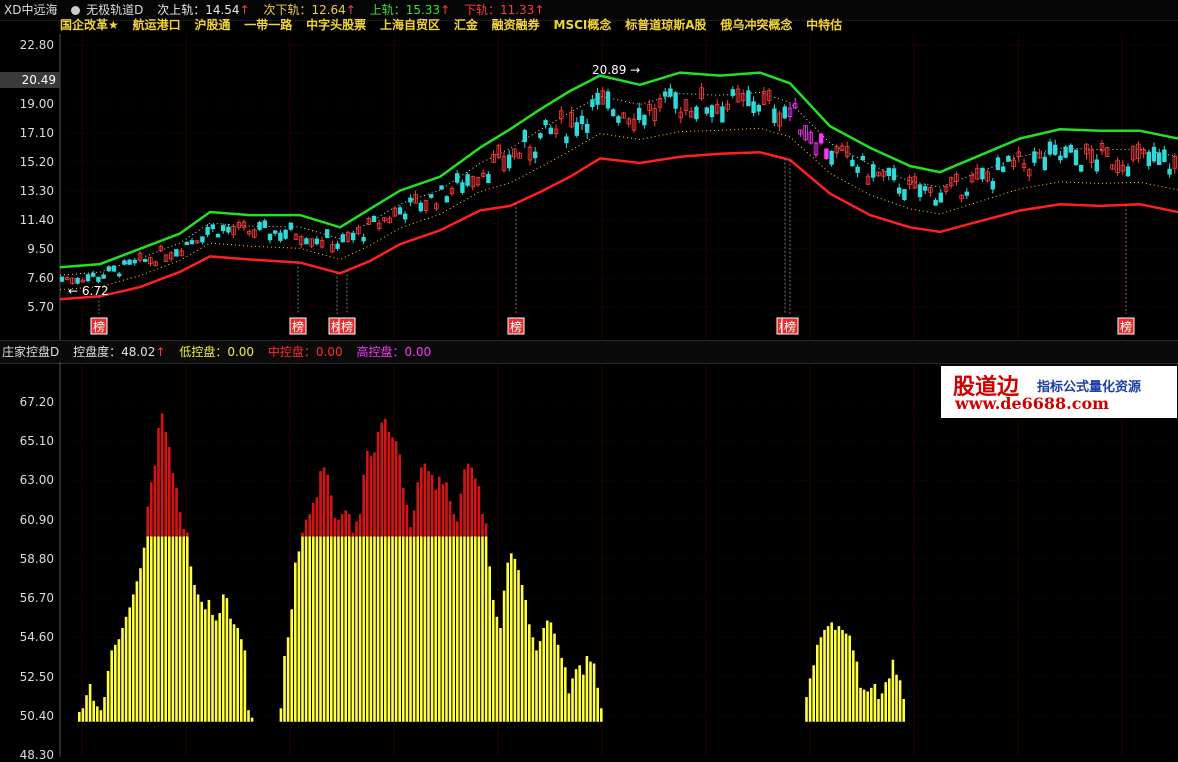 The width and height of the screenshot is (1178, 762). Describe the element at coordinates (516, 25) in the screenshot. I see `tag-8: 融资融券` at that location.